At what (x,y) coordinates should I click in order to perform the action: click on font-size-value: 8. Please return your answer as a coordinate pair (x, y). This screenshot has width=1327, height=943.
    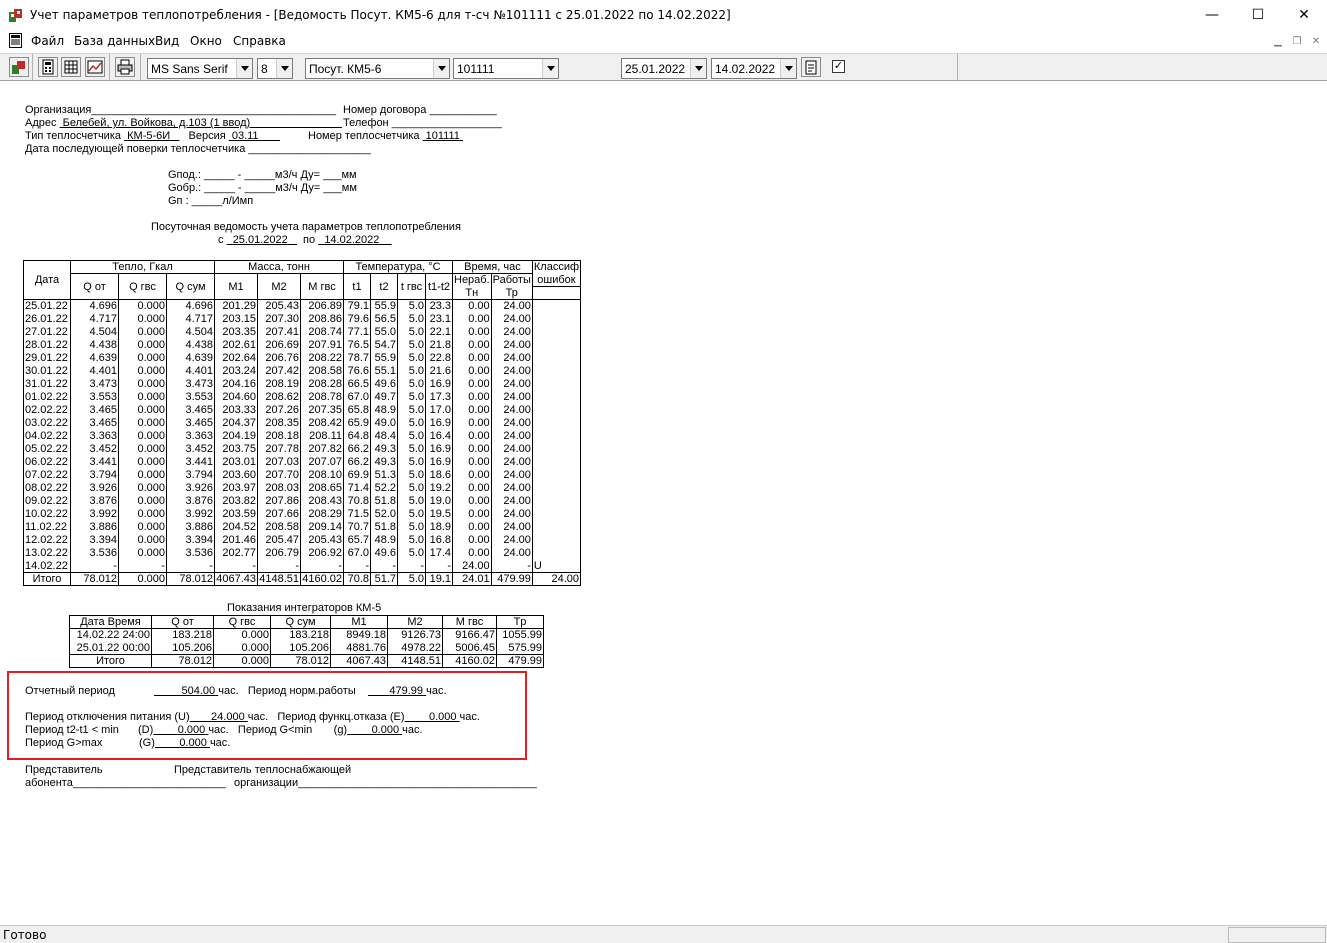
    Looking at the image, I should click on (264, 69).